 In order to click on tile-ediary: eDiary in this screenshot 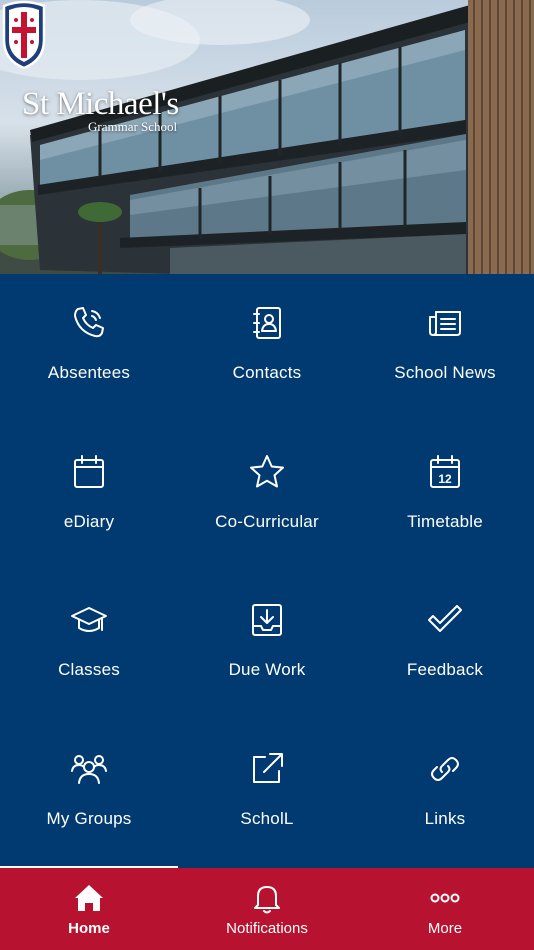, I will do `click(89, 497)`.